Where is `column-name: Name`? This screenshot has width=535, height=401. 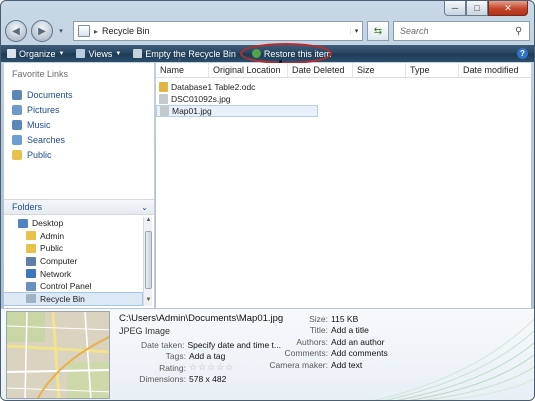
column-name: Name is located at coordinates (182, 68).